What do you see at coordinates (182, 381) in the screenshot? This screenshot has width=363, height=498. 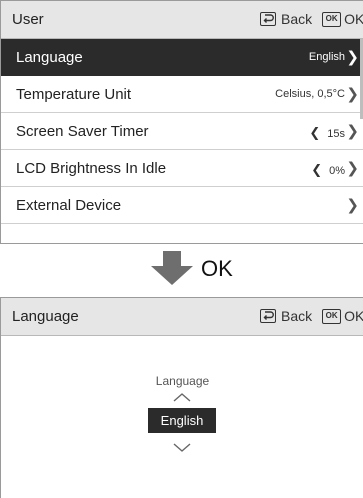 I see `picker-title: Language` at bounding box center [182, 381].